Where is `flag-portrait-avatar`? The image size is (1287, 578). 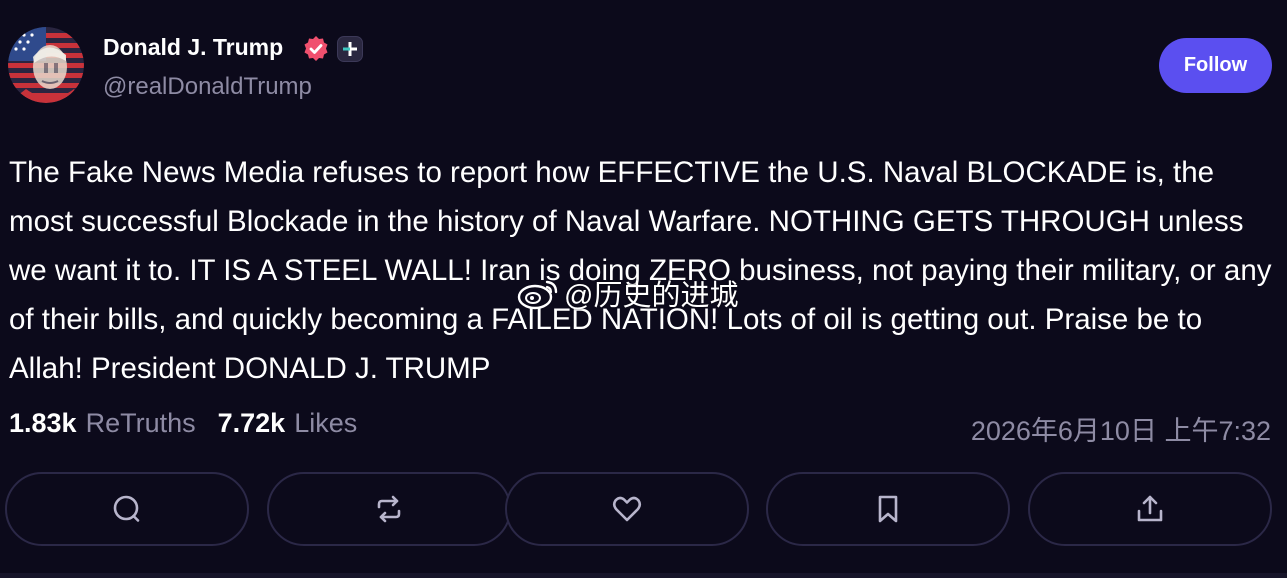 flag-portrait-avatar is located at coordinates (46, 65).